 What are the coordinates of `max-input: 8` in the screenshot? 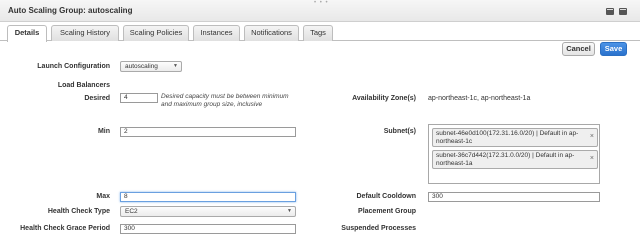 It's located at (208, 197).